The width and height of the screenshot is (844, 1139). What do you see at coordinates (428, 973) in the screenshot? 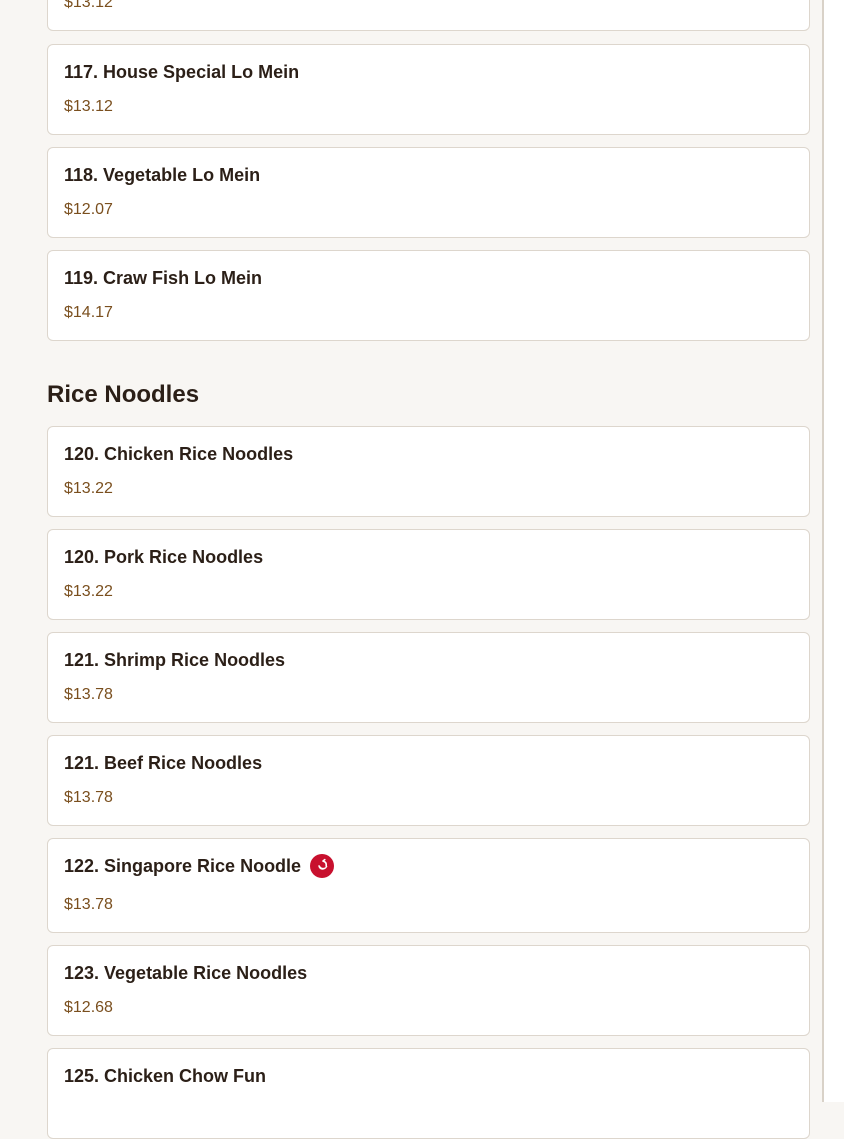
I see `menu-item-name-row: 123. Vegetable Rice Noodles` at bounding box center [428, 973].